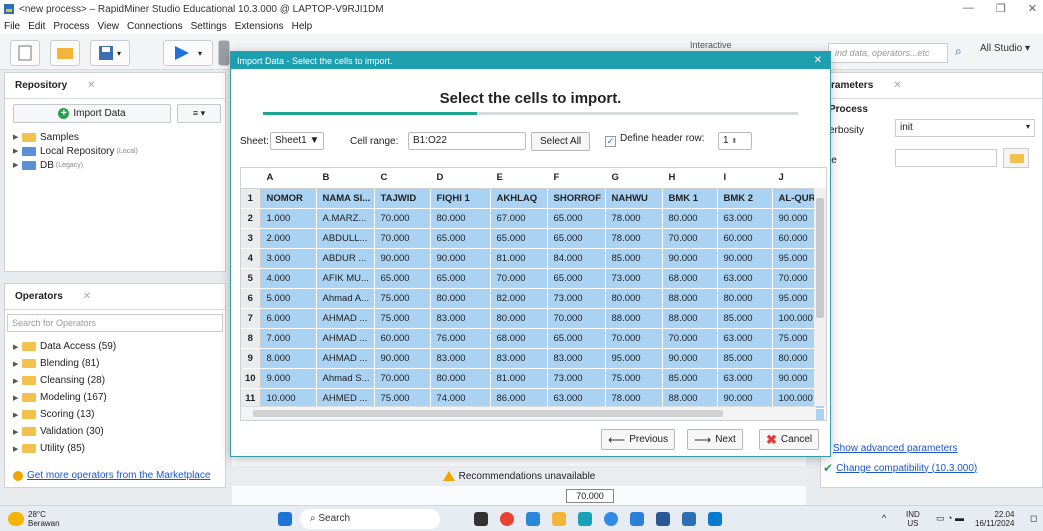  Describe the element at coordinates (734, 141) in the screenshot. I see `spinner-icon: ⬍` at that location.